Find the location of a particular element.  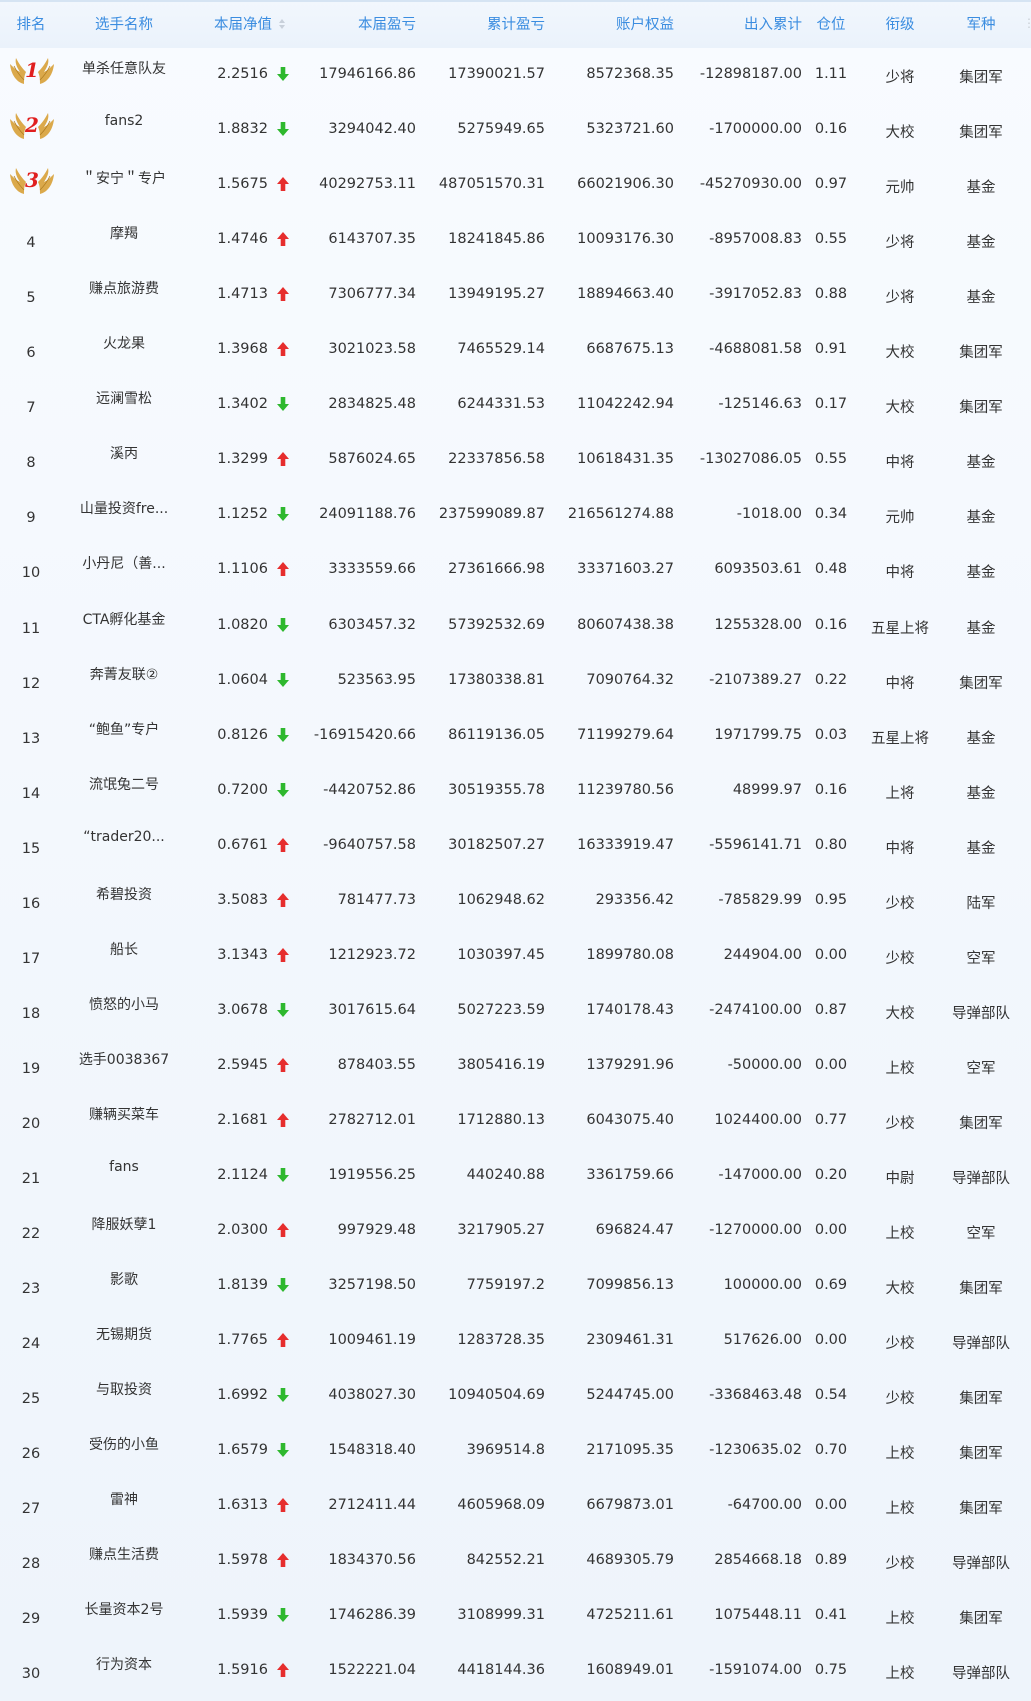

arrow-down-icon is located at coordinates (283, 1010).